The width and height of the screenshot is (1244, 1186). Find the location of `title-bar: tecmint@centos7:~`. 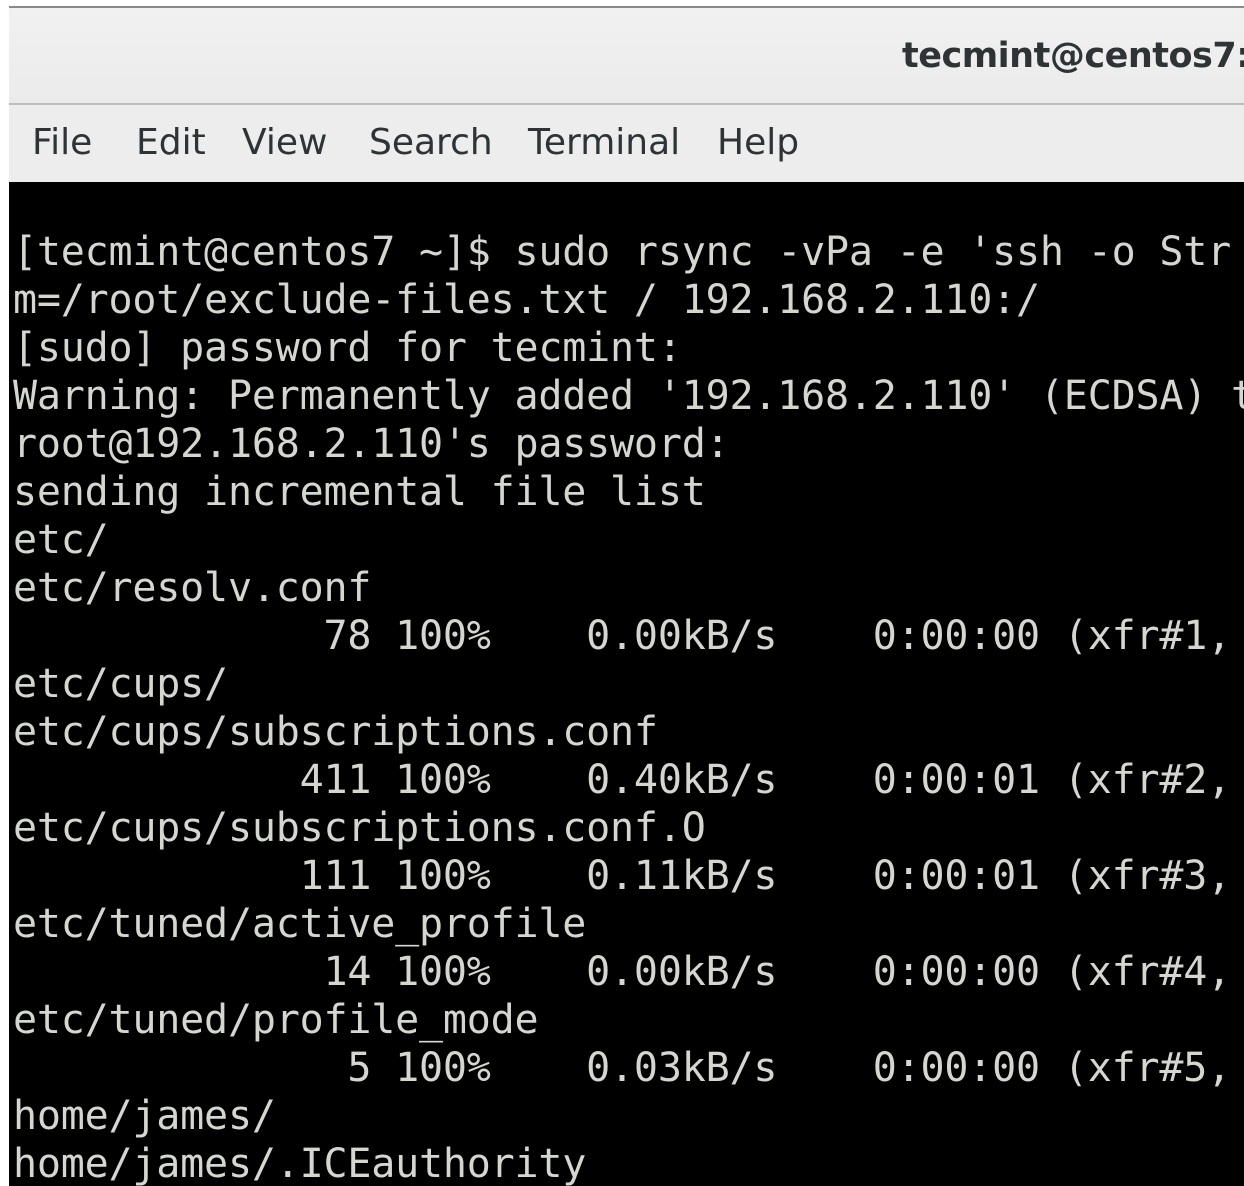

title-bar: tecmint@centos7:~ is located at coordinates (626, 56).